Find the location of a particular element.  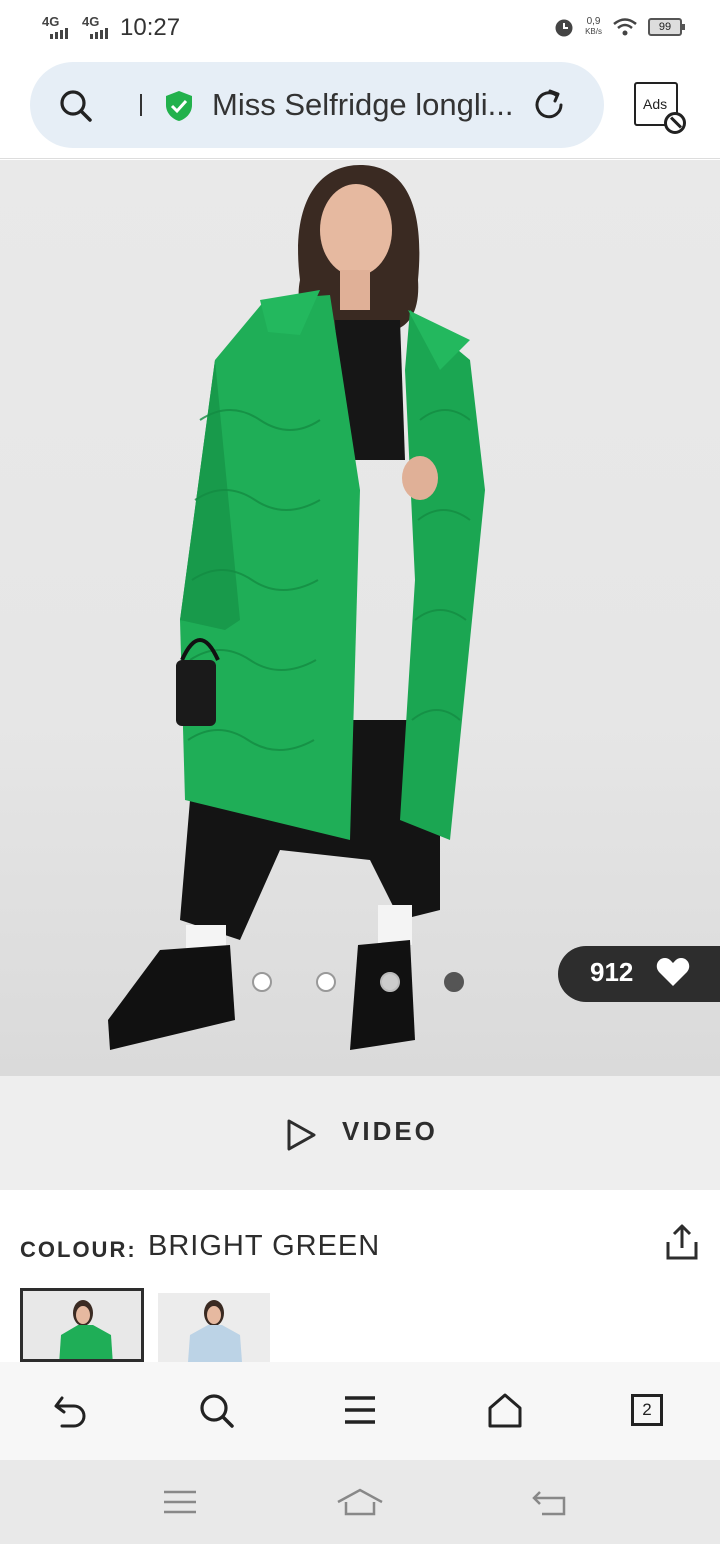

video-button: VIDEO is located at coordinates (360, 1133).